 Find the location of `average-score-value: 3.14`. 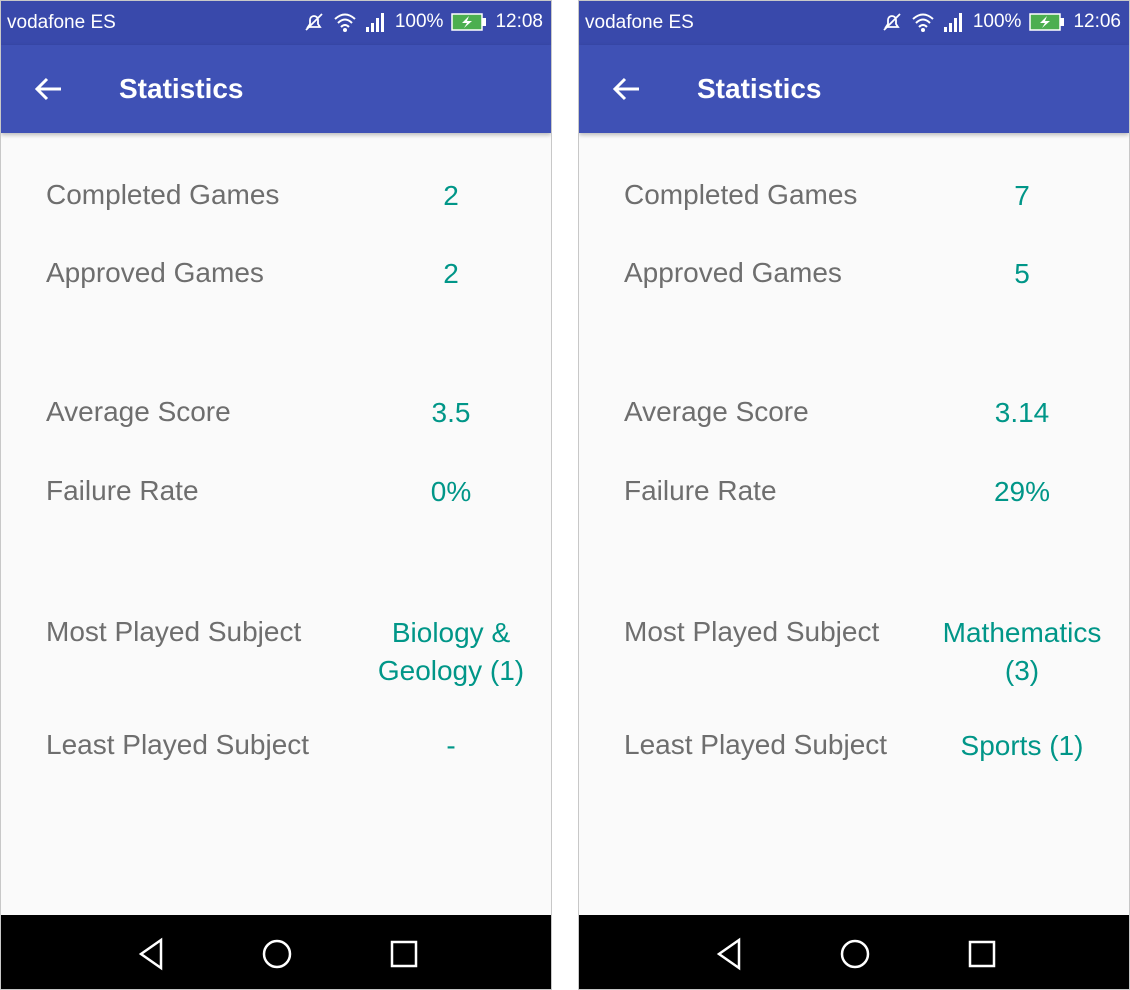

average-score-value: 3.14 is located at coordinates (1022, 412).